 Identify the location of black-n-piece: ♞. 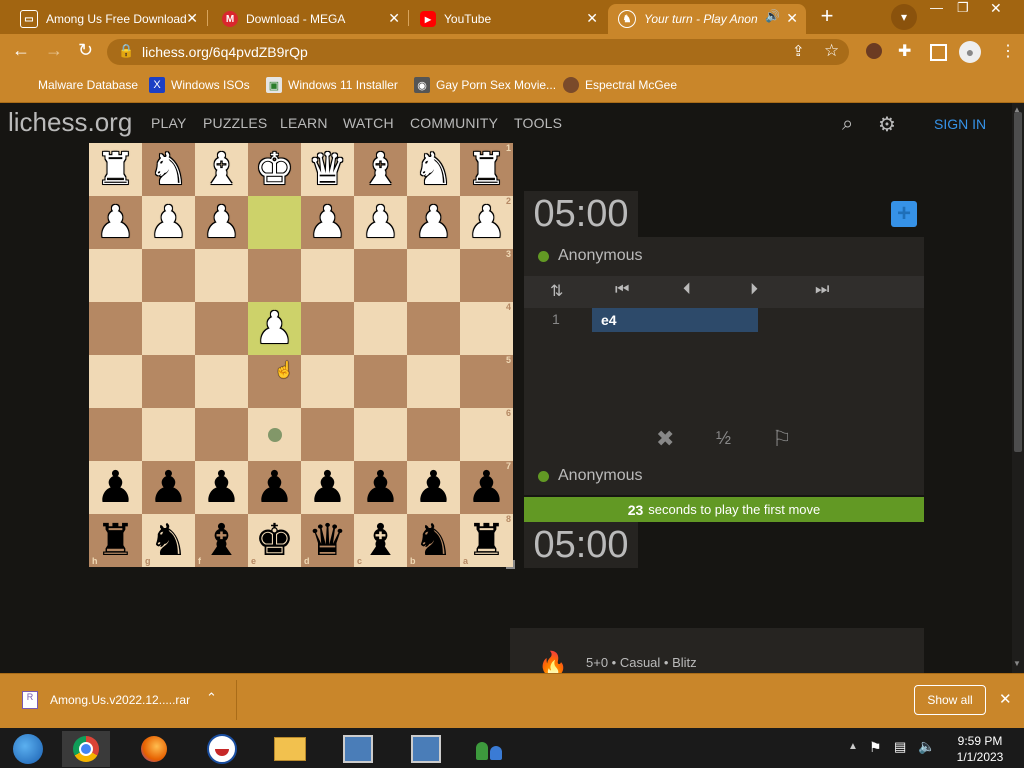
(433, 540).